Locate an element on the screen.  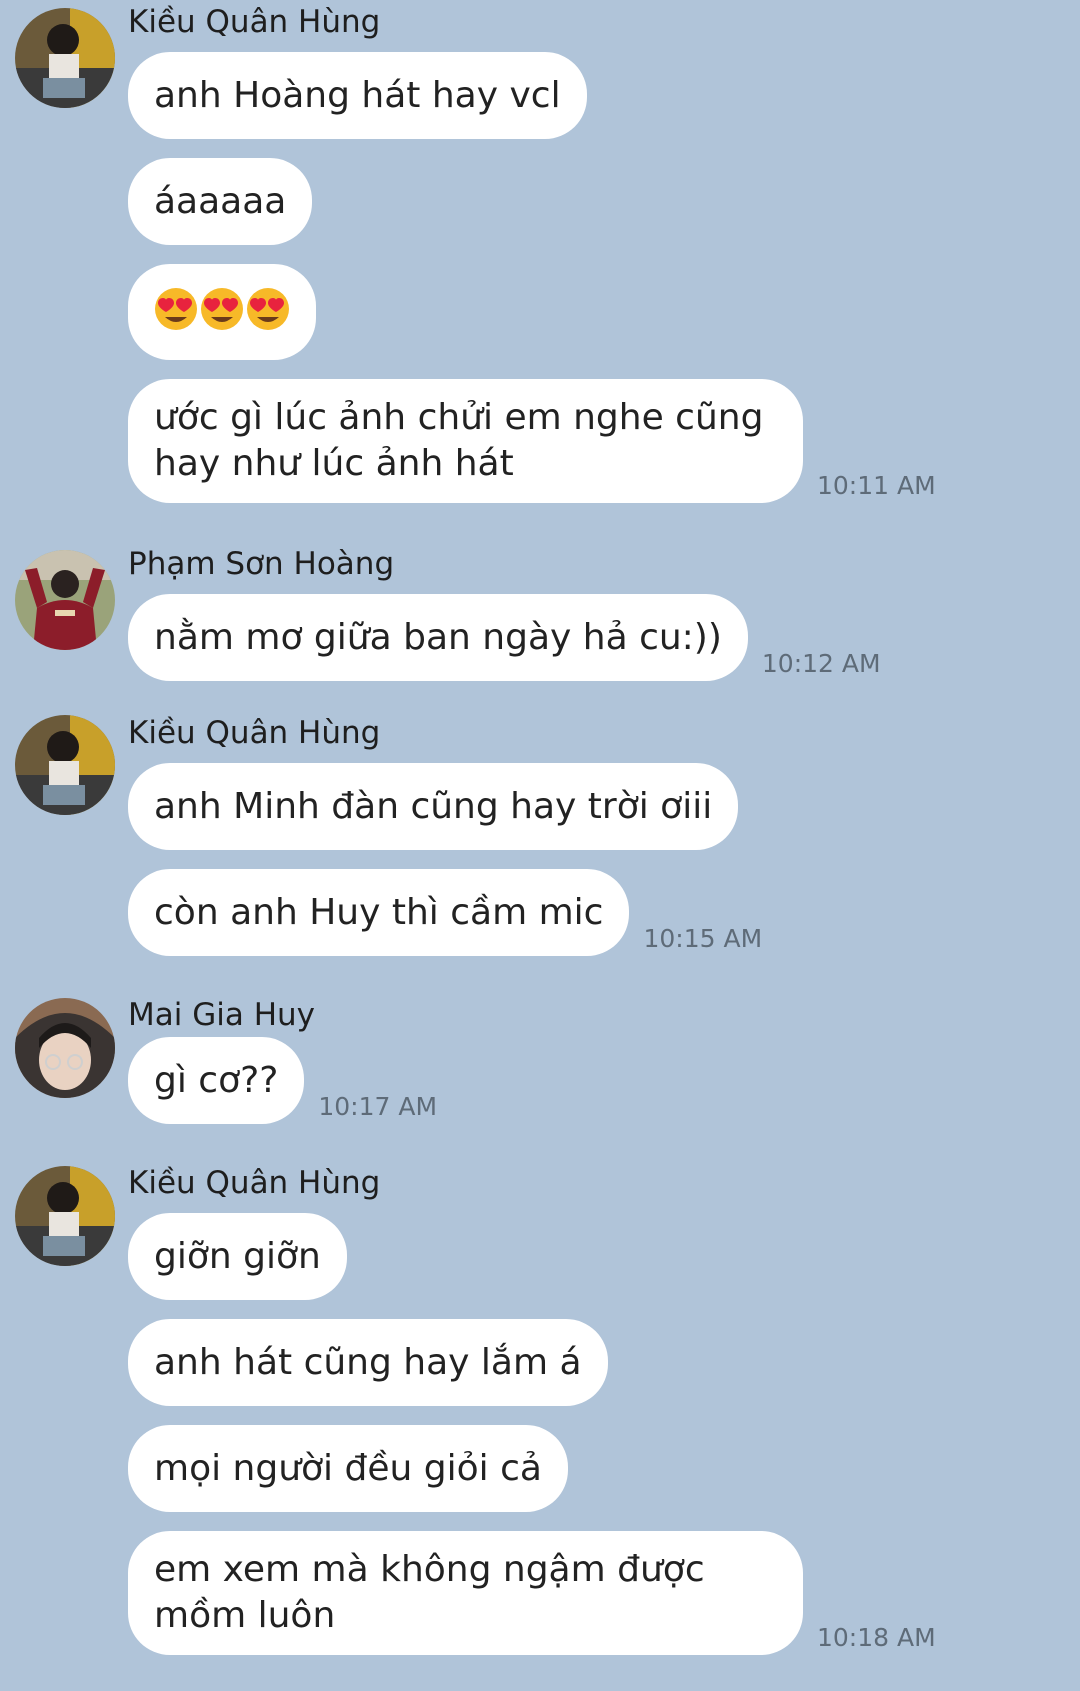
message-row: anh hát cũng hay lắm á is located at coordinates (604, 1362).